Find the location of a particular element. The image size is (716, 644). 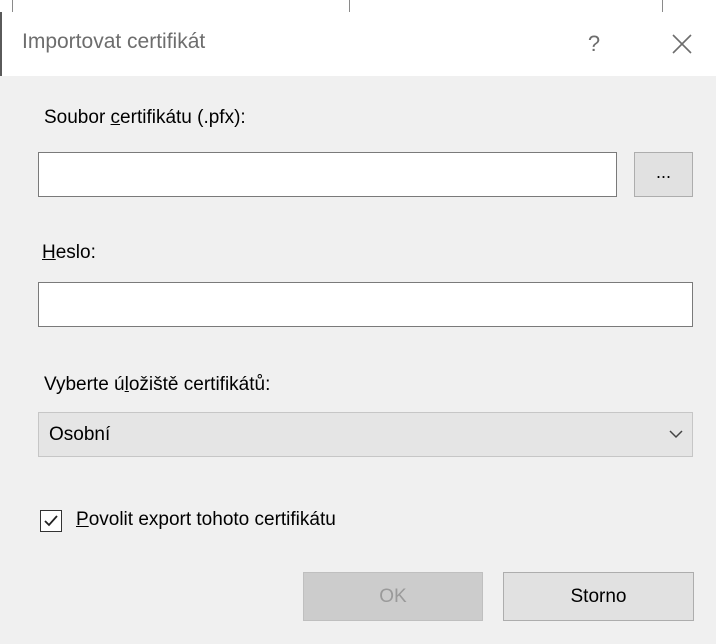

password-input is located at coordinates (365, 304).